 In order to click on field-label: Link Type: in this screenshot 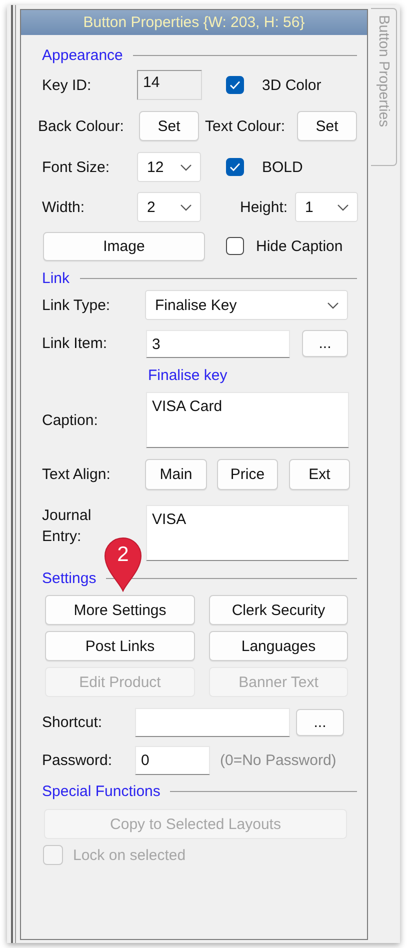, I will do `click(77, 305)`.